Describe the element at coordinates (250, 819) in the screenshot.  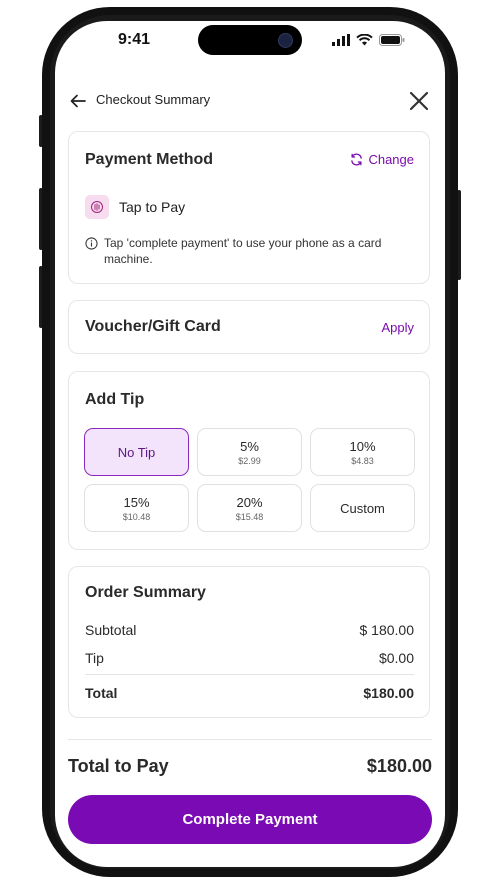
I see `complete-payment-button: Complete Payment` at that location.